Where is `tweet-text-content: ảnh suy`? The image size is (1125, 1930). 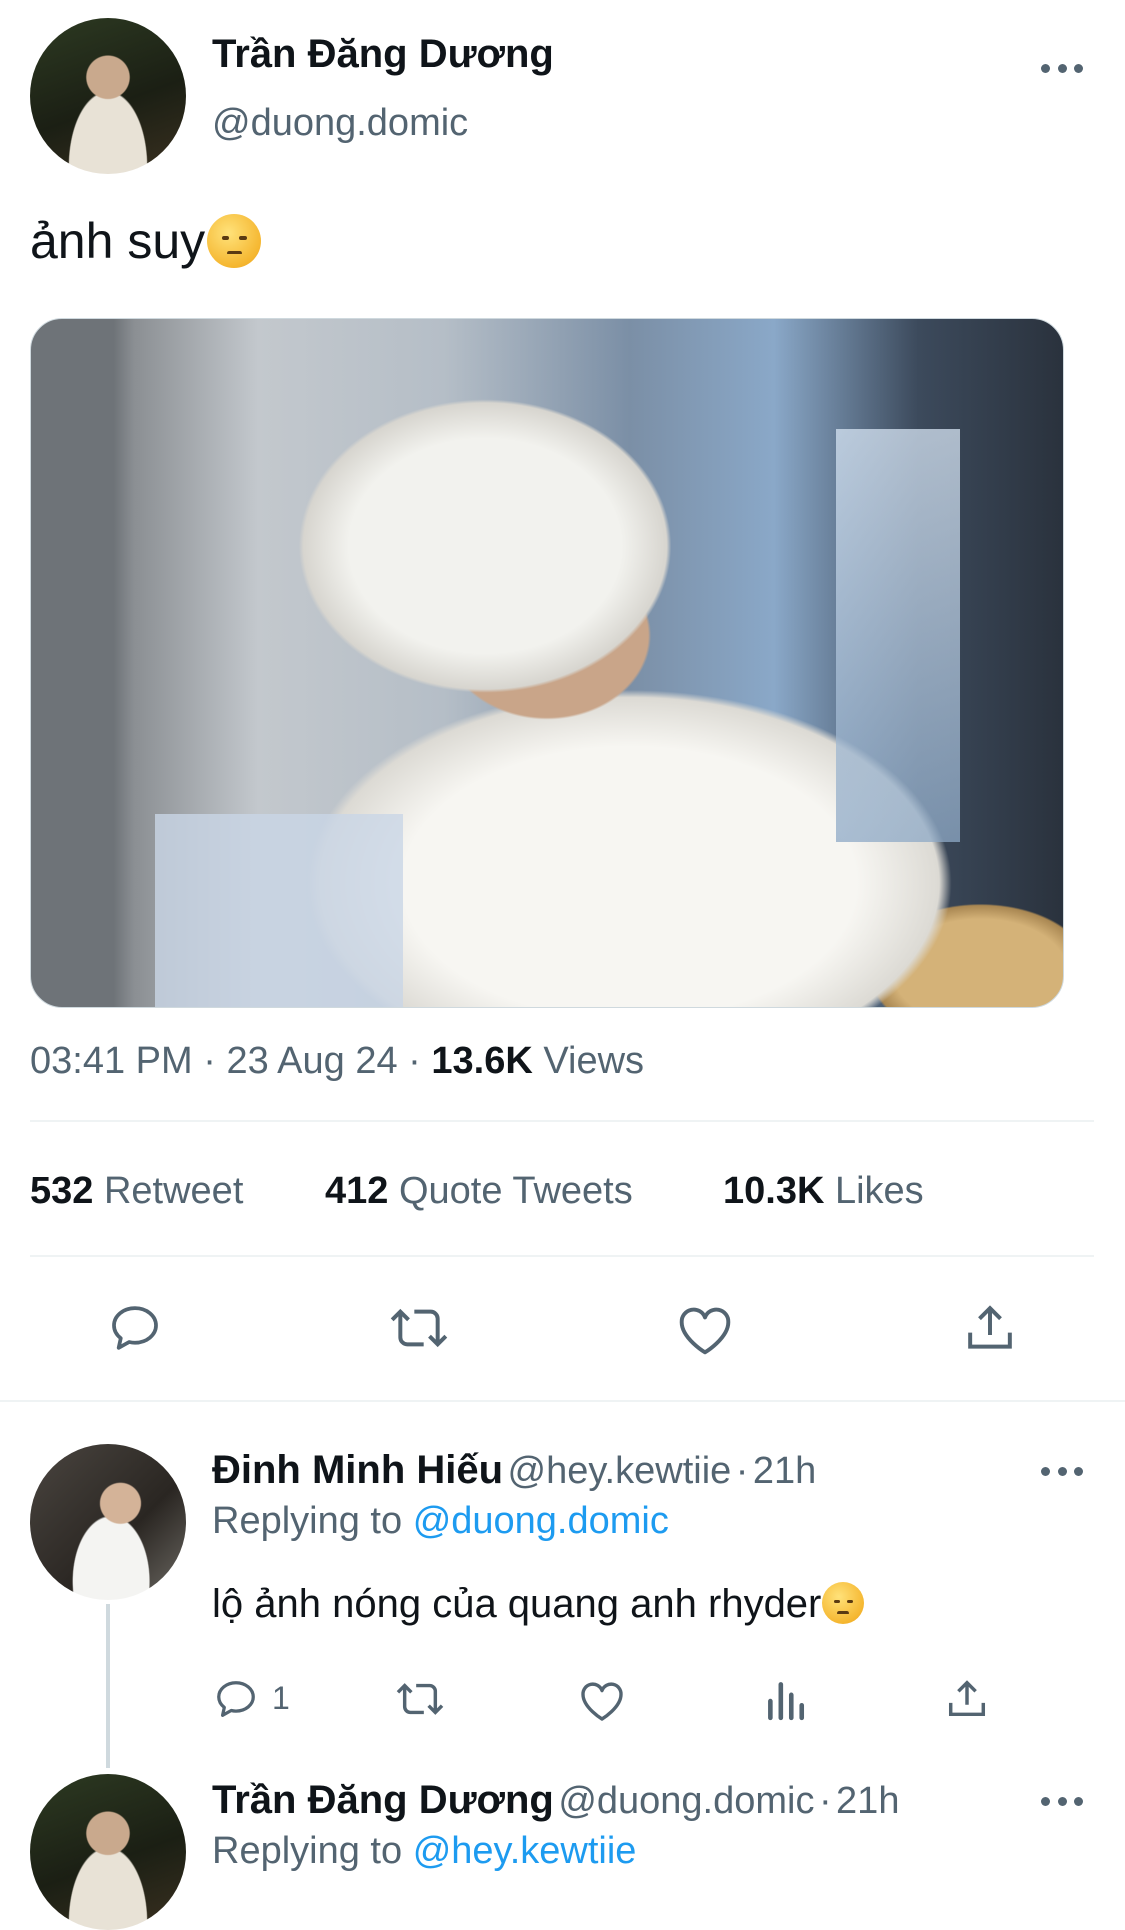
tweet-text-content: ảnh suy is located at coordinates (118, 241).